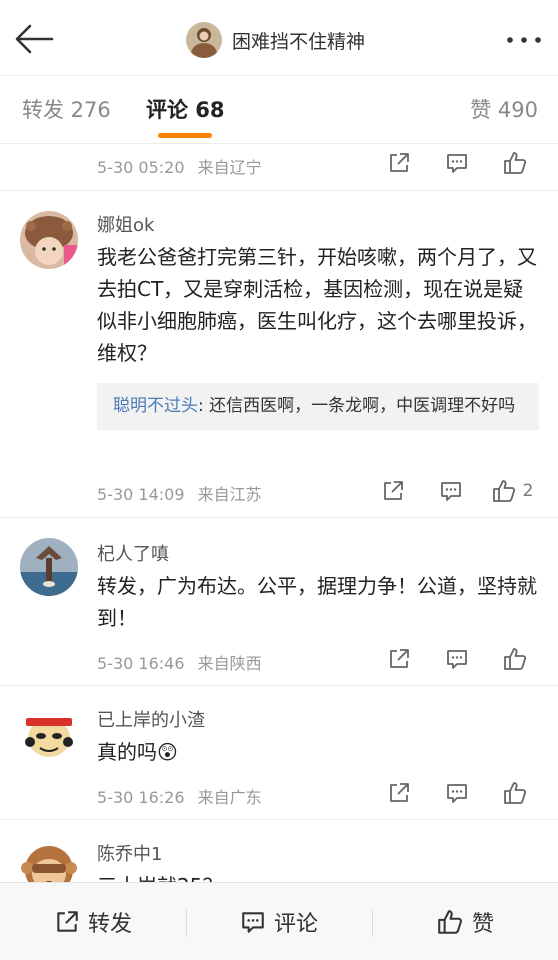 This screenshot has width=558, height=960. Describe the element at coordinates (279, 110) in the screenshot. I see `tab-bar: 转发 276 评论 68 赞 490` at that location.